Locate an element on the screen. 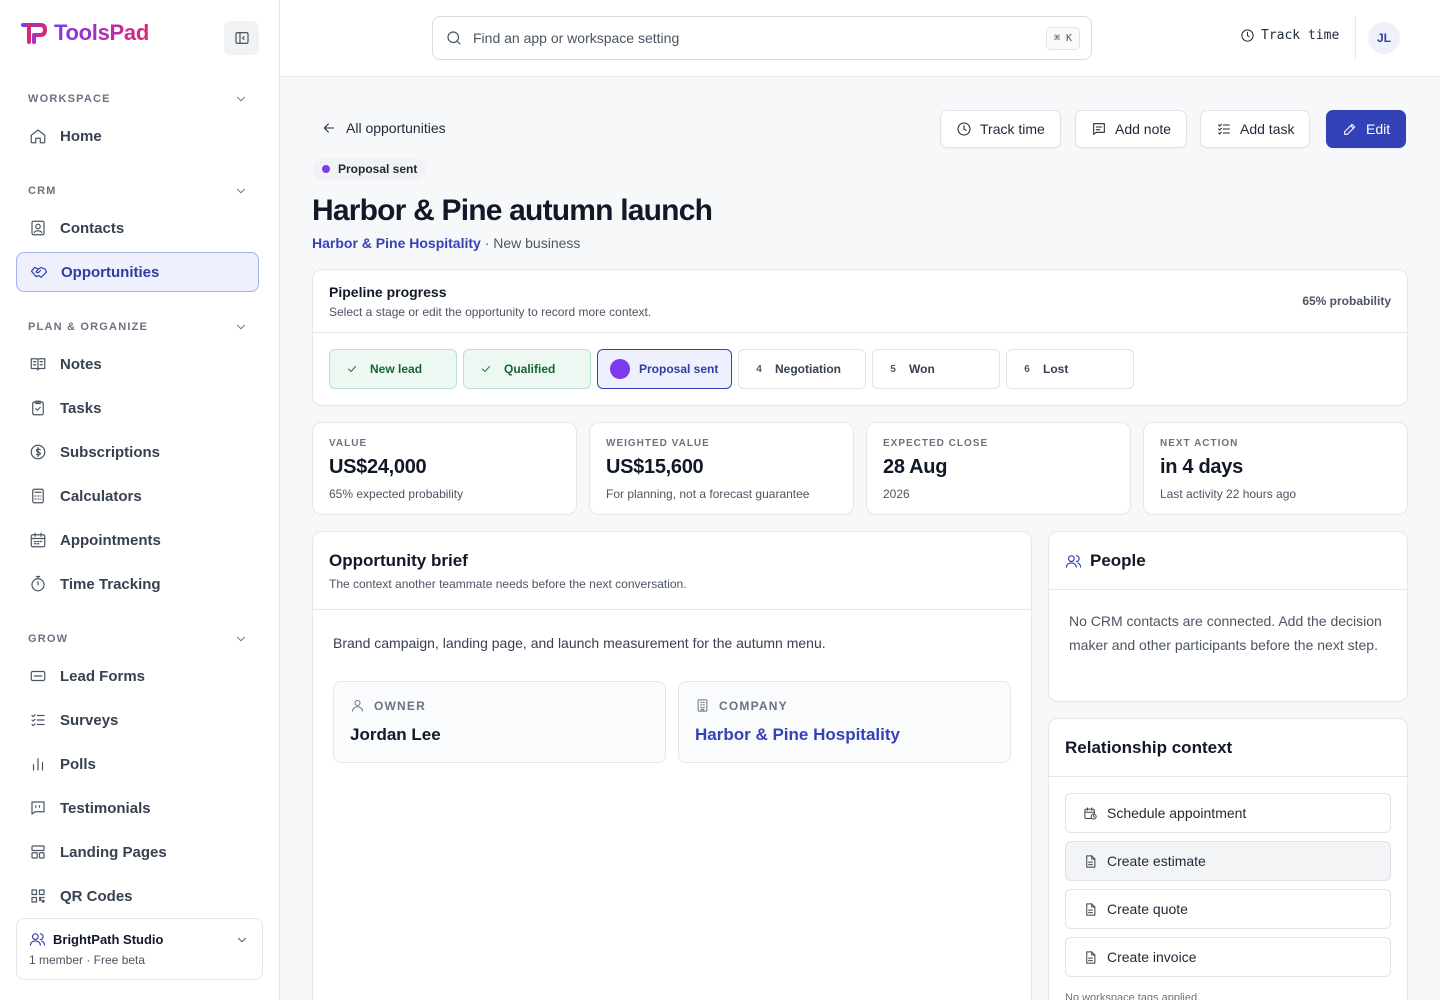 This screenshot has width=1440, height=1000. calendar-clock-icon is located at coordinates (1090, 813).